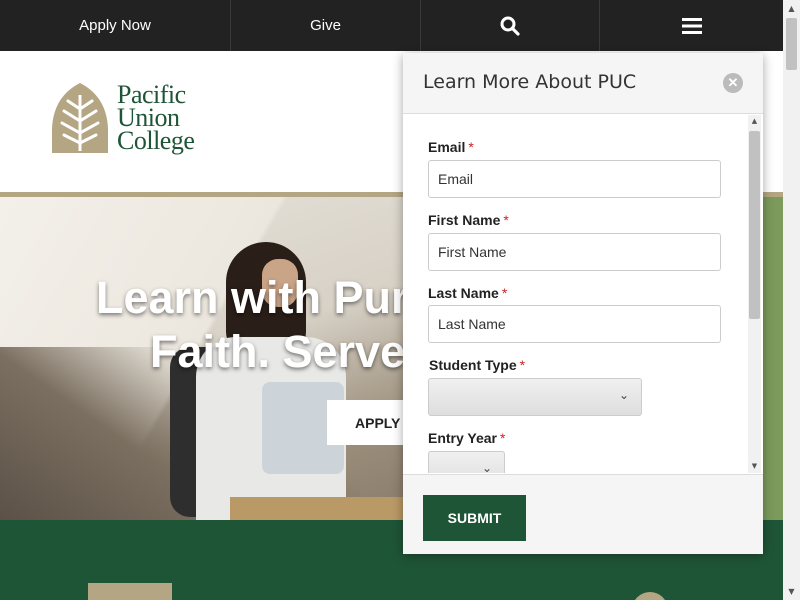 The image size is (800, 600). What do you see at coordinates (791, 300) in the screenshot?
I see `page-scrollbar: ▲ ▼` at bounding box center [791, 300].